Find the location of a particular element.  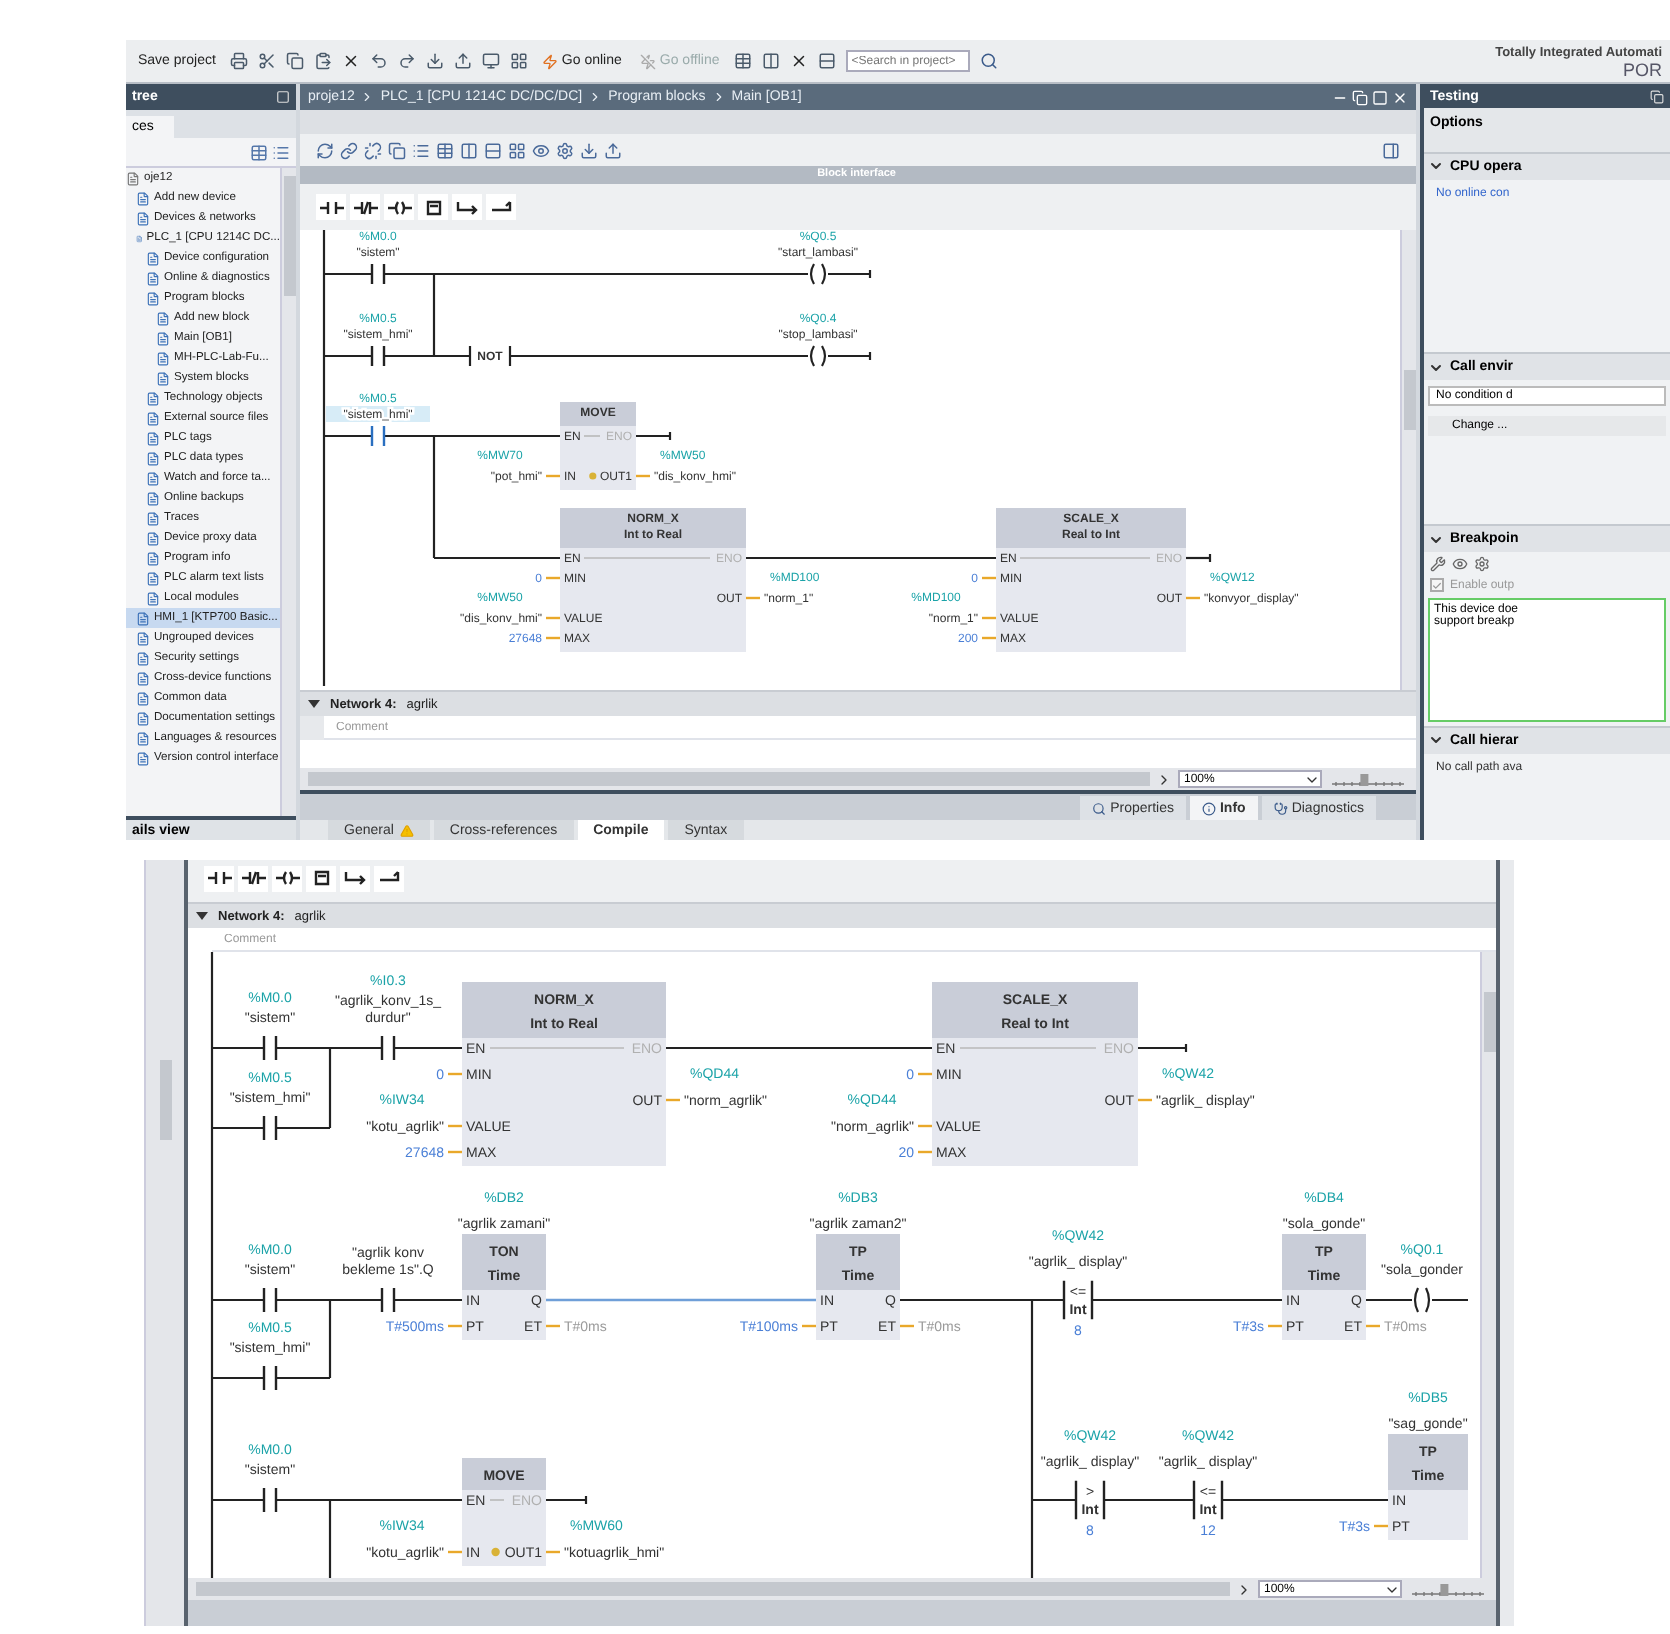

undo-icon is located at coordinates (378, 61).